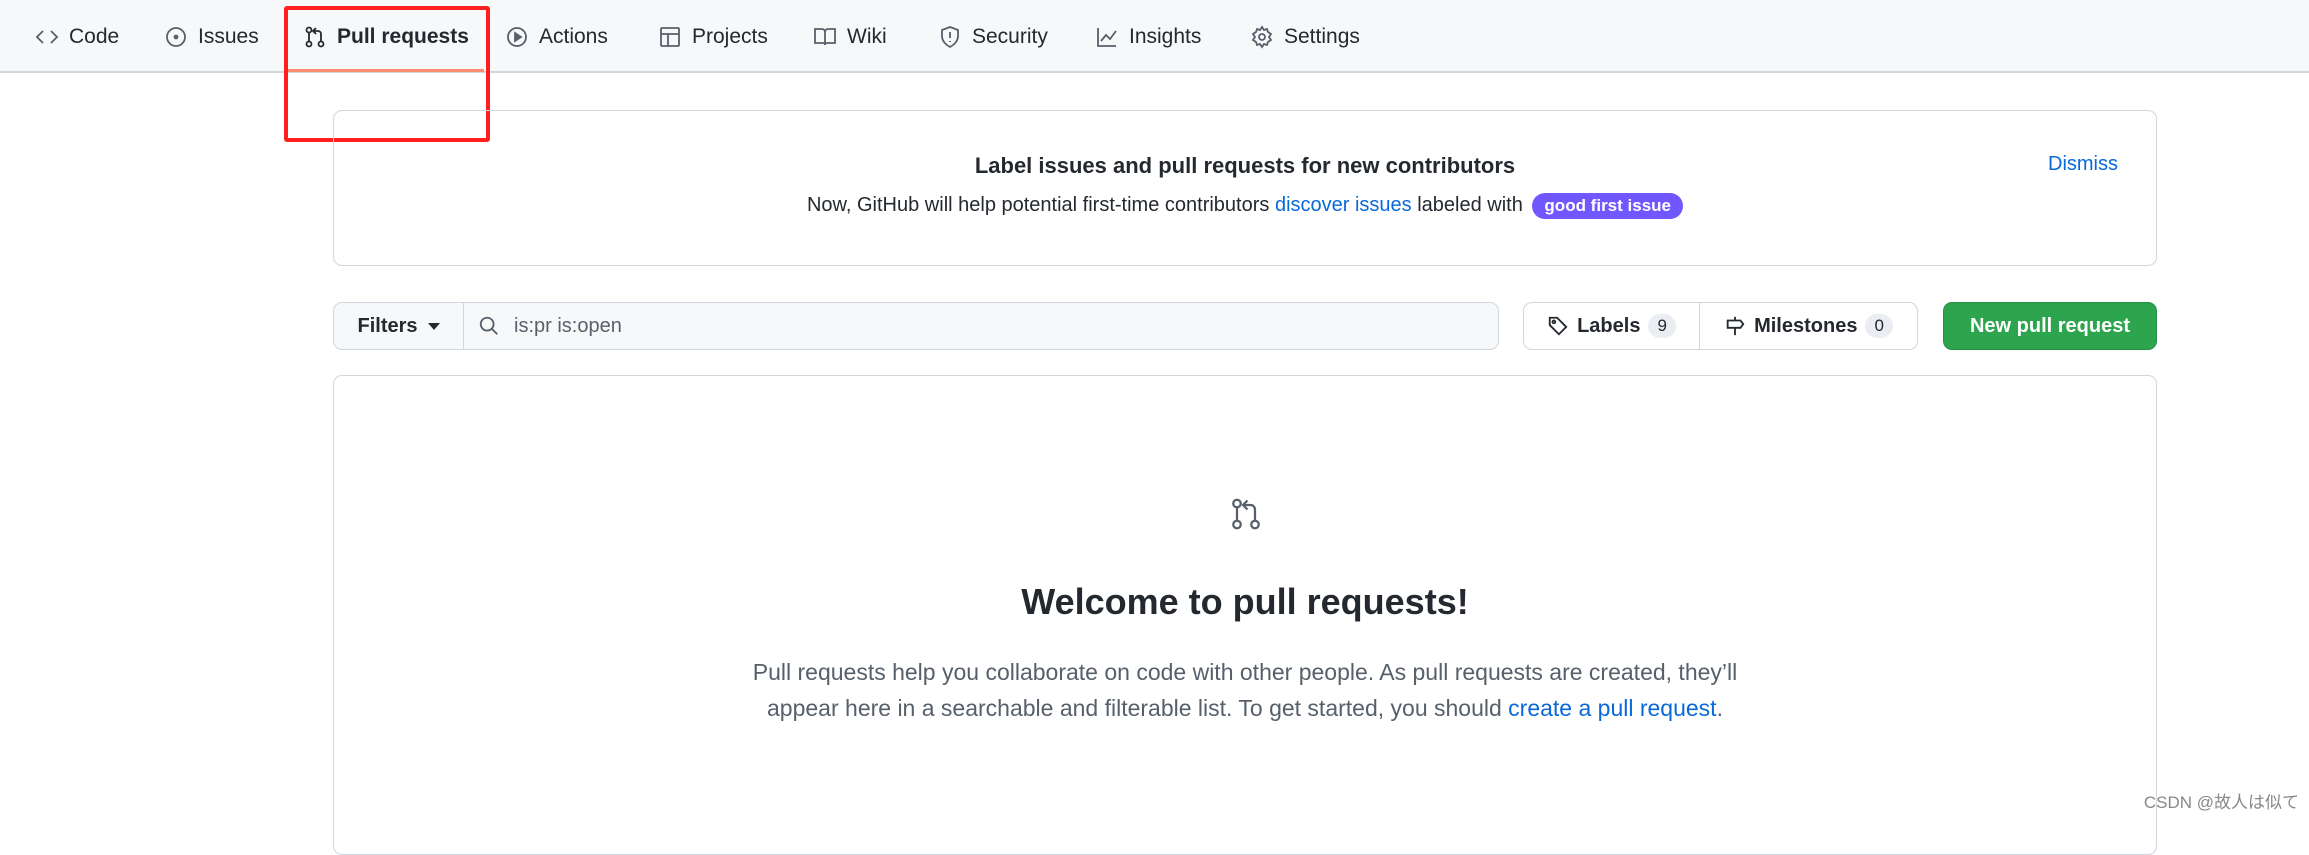 Image resolution: width=2309 pixels, height=855 pixels. What do you see at coordinates (1662, 326) in the screenshot?
I see `labels-count: 9` at bounding box center [1662, 326].